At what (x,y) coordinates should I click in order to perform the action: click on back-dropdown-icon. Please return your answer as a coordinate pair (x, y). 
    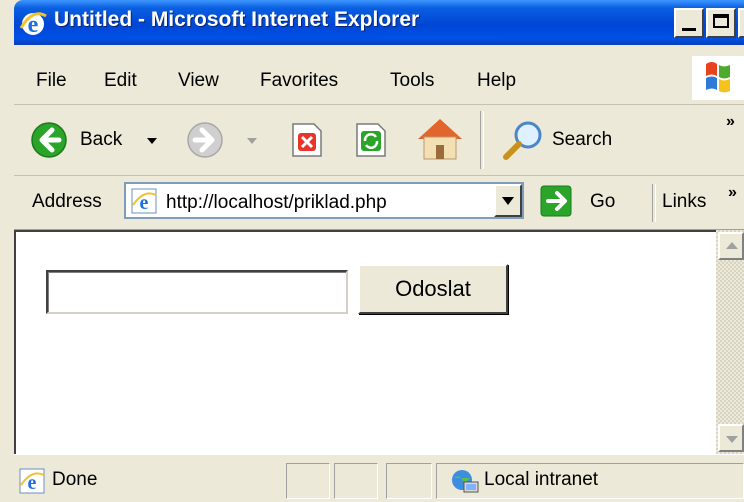
    Looking at the image, I should click on (152, 141).